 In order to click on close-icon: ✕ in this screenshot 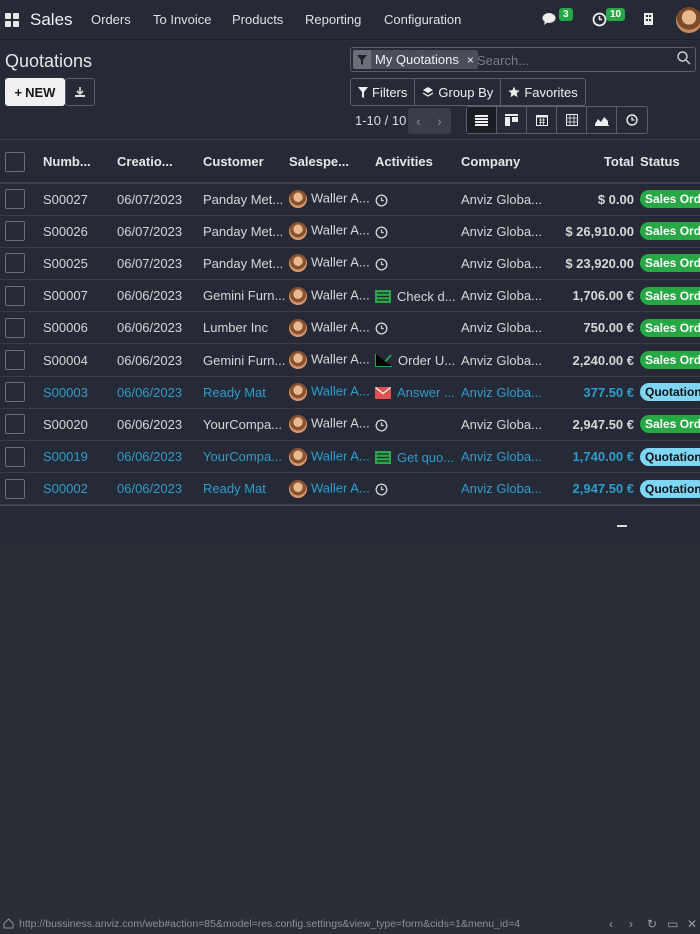, I will do `click(692, 924)`.